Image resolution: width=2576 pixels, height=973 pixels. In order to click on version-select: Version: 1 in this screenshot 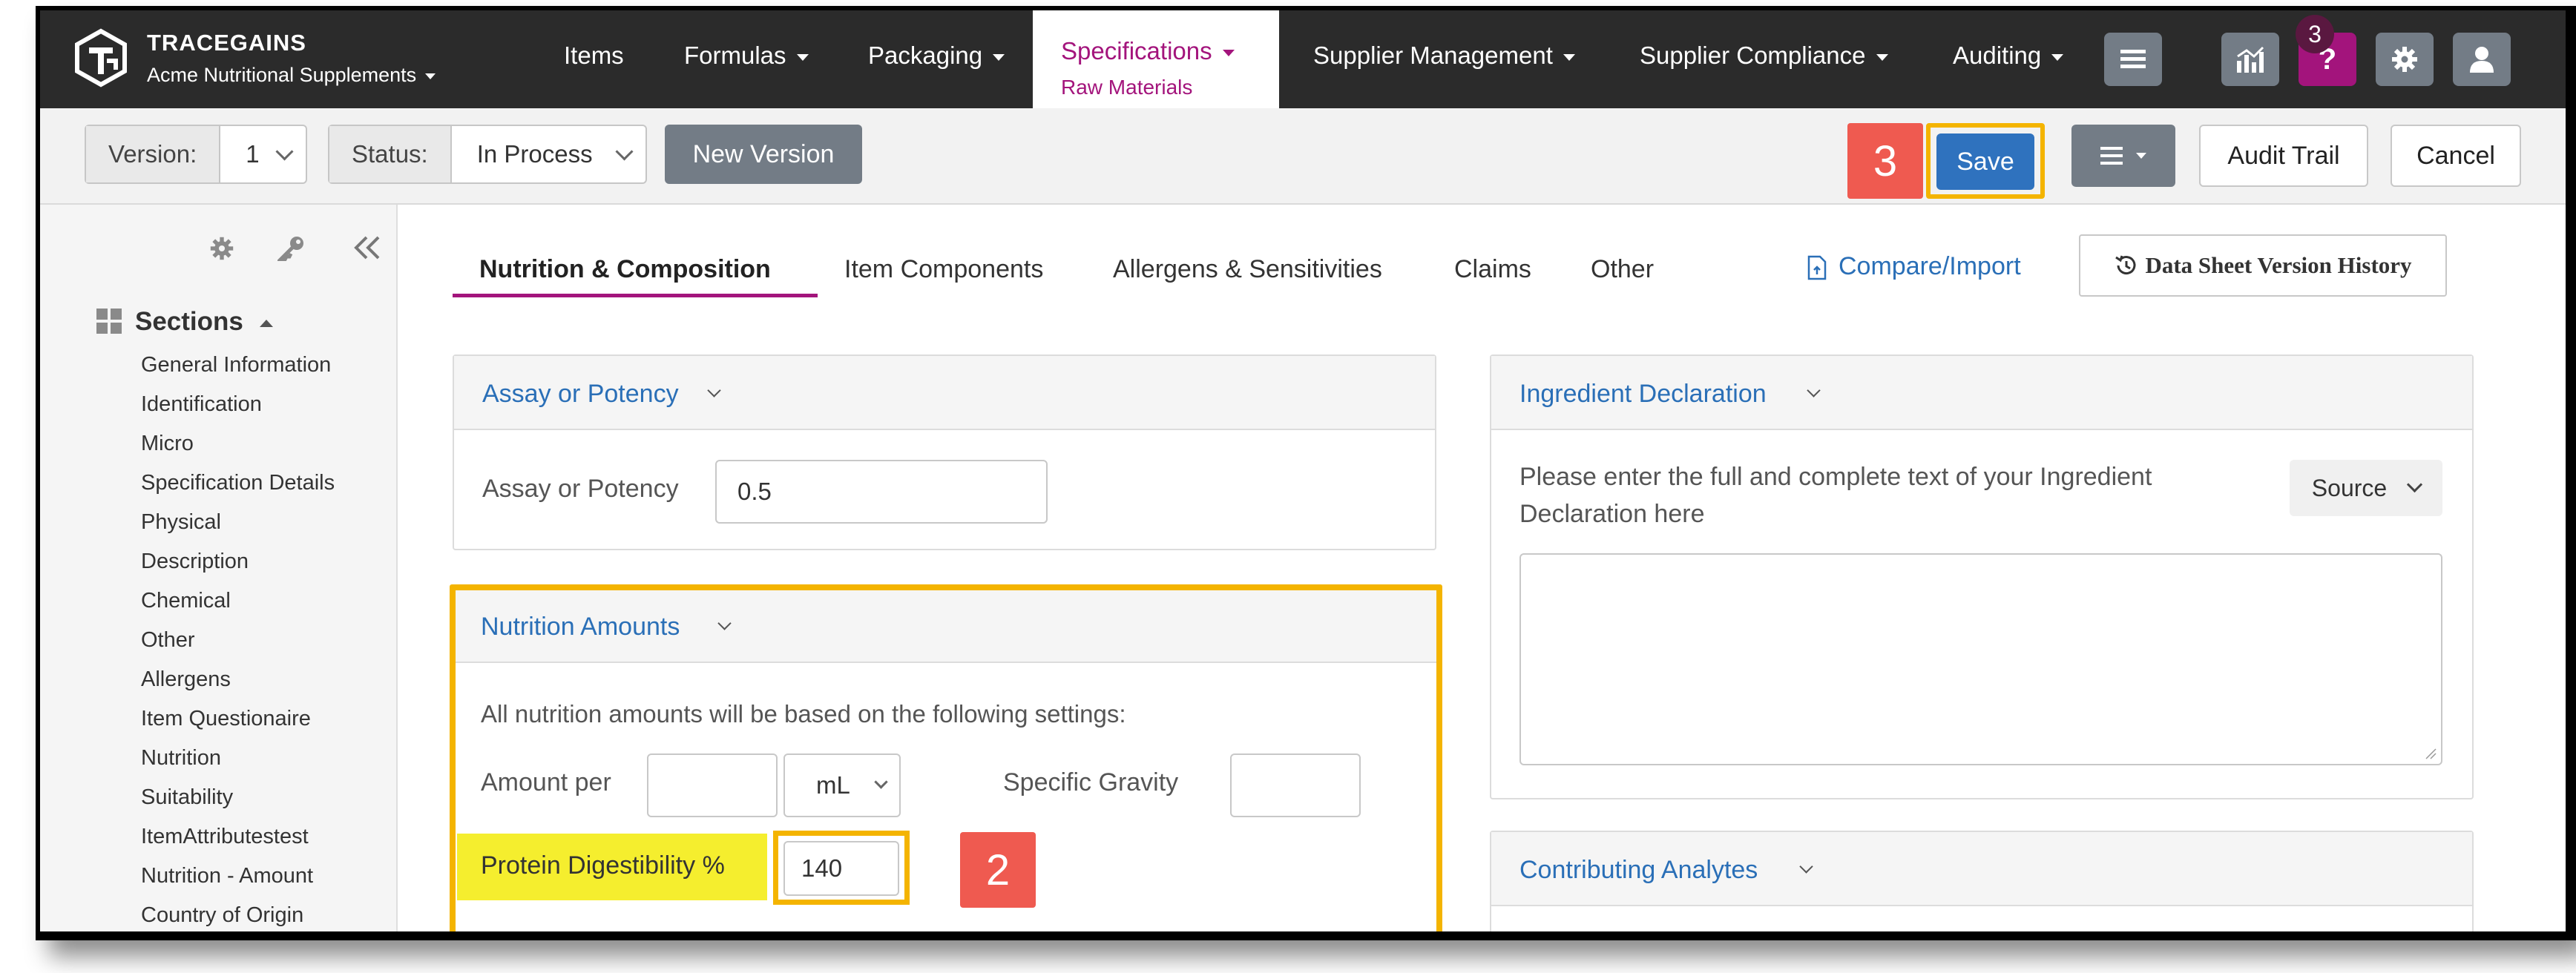, I will do `click(196, 154)`.